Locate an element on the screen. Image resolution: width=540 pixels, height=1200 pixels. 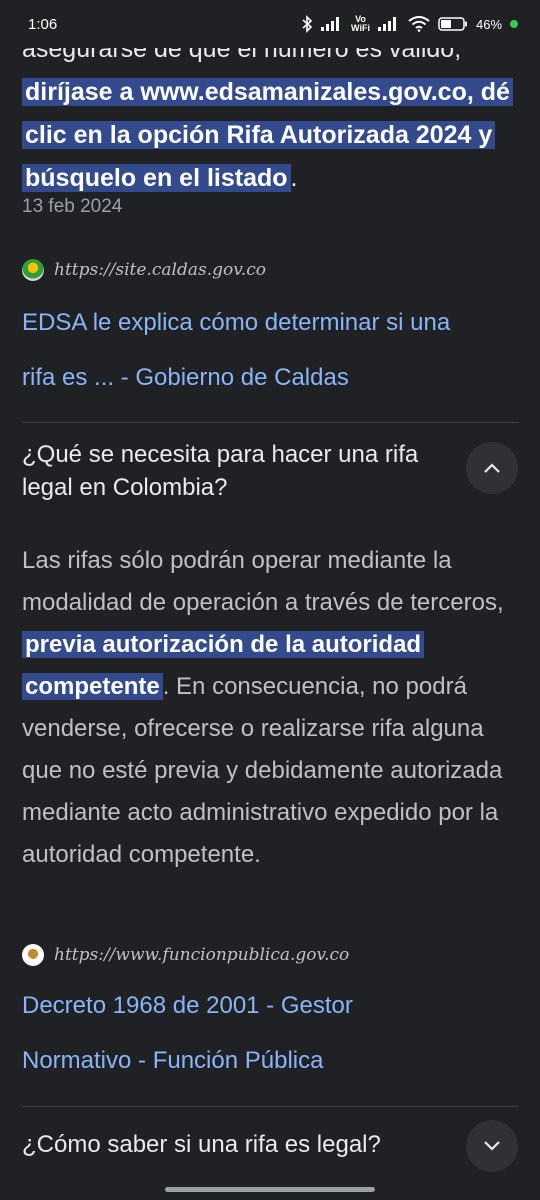
status-bar: 1:06 Vo WiFi 46% is located at coordinates (270, 24).